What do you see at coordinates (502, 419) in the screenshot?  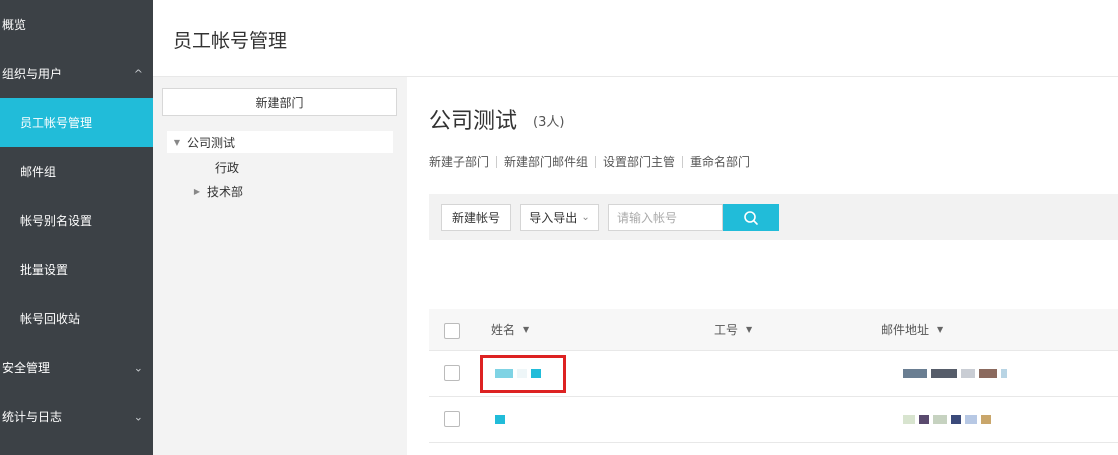 I see `row-name-redacted` at bounding box center [502, 419].